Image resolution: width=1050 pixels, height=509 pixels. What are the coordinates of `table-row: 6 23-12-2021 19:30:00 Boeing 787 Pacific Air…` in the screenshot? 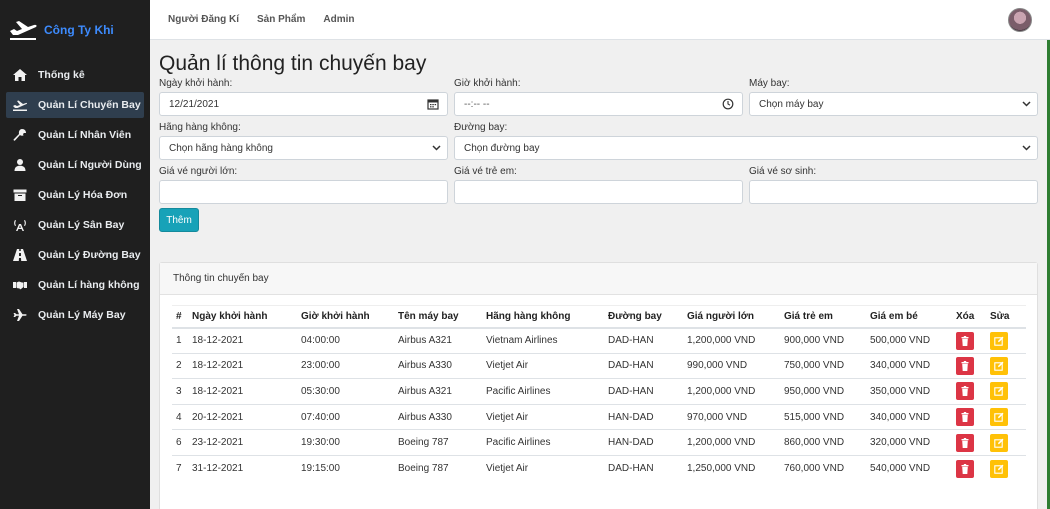 It's located at (599, 442).